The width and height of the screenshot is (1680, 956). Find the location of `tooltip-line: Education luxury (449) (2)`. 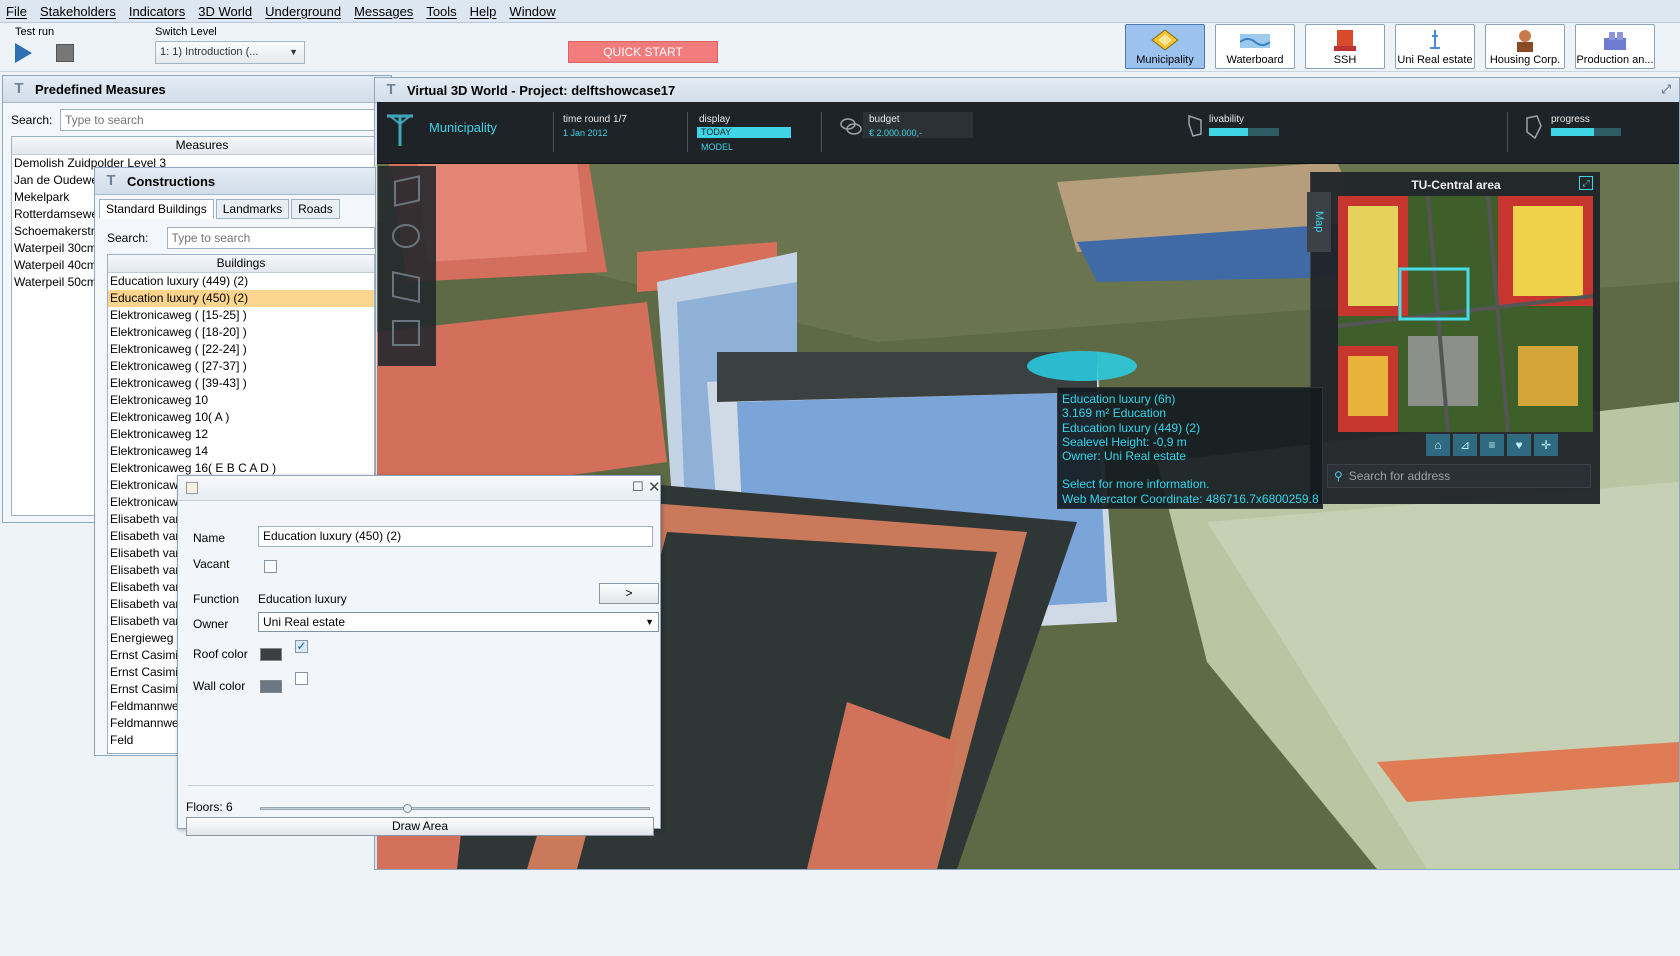

tooltip-line: Education luxury (449) (2) is located at coordinates (1131, 427).